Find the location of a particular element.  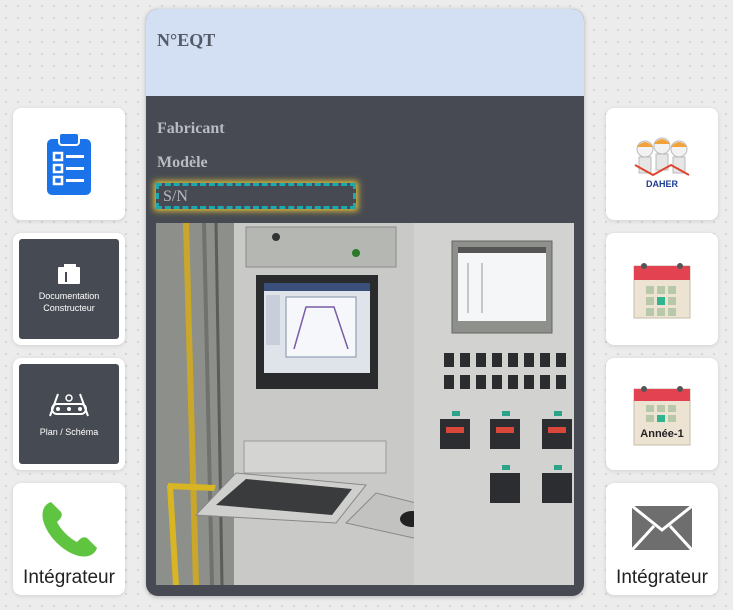

clipboard-icon is located at coordinates (69, 163).